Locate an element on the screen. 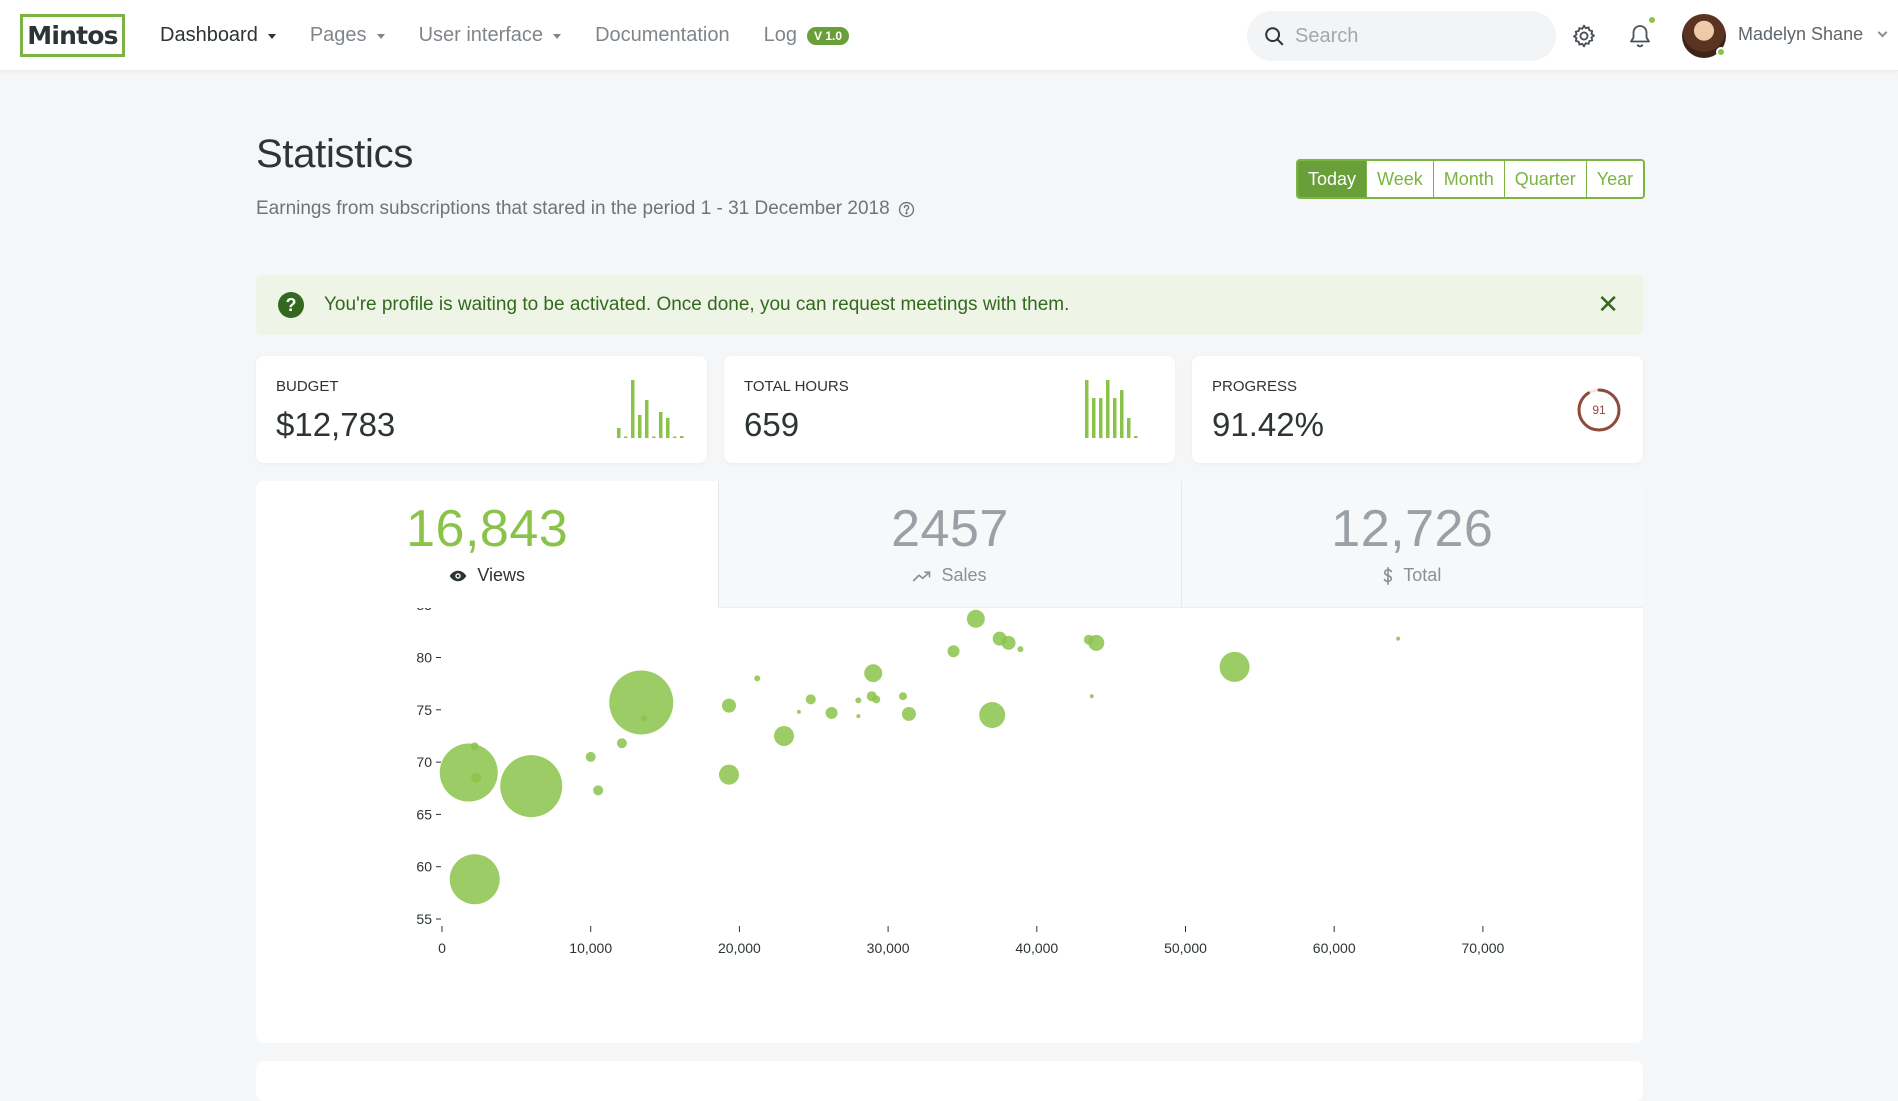 Image resolution: width=1898 pixels, height=1101 pixels. settings-button is located at coordinates (1584, 36).